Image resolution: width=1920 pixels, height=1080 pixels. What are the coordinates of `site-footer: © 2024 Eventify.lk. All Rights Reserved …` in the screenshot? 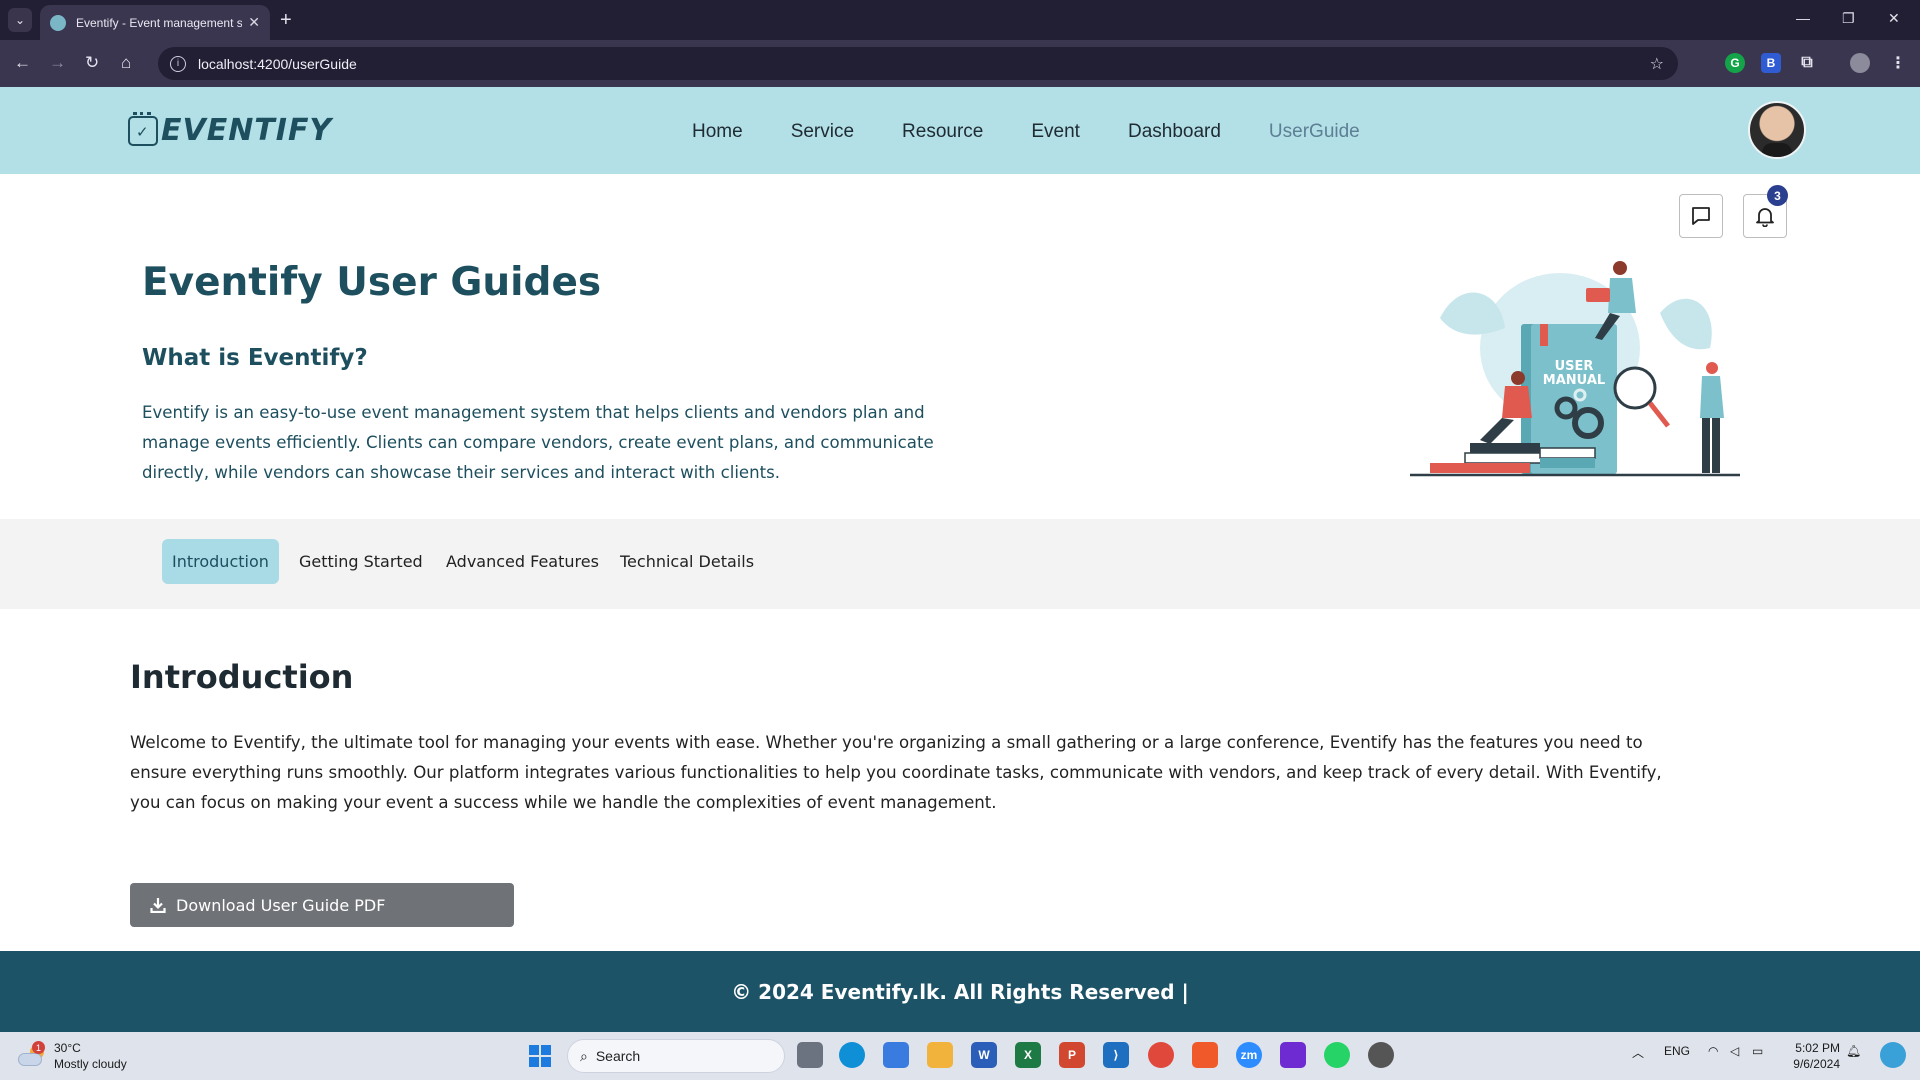 It's located at (960, 991).